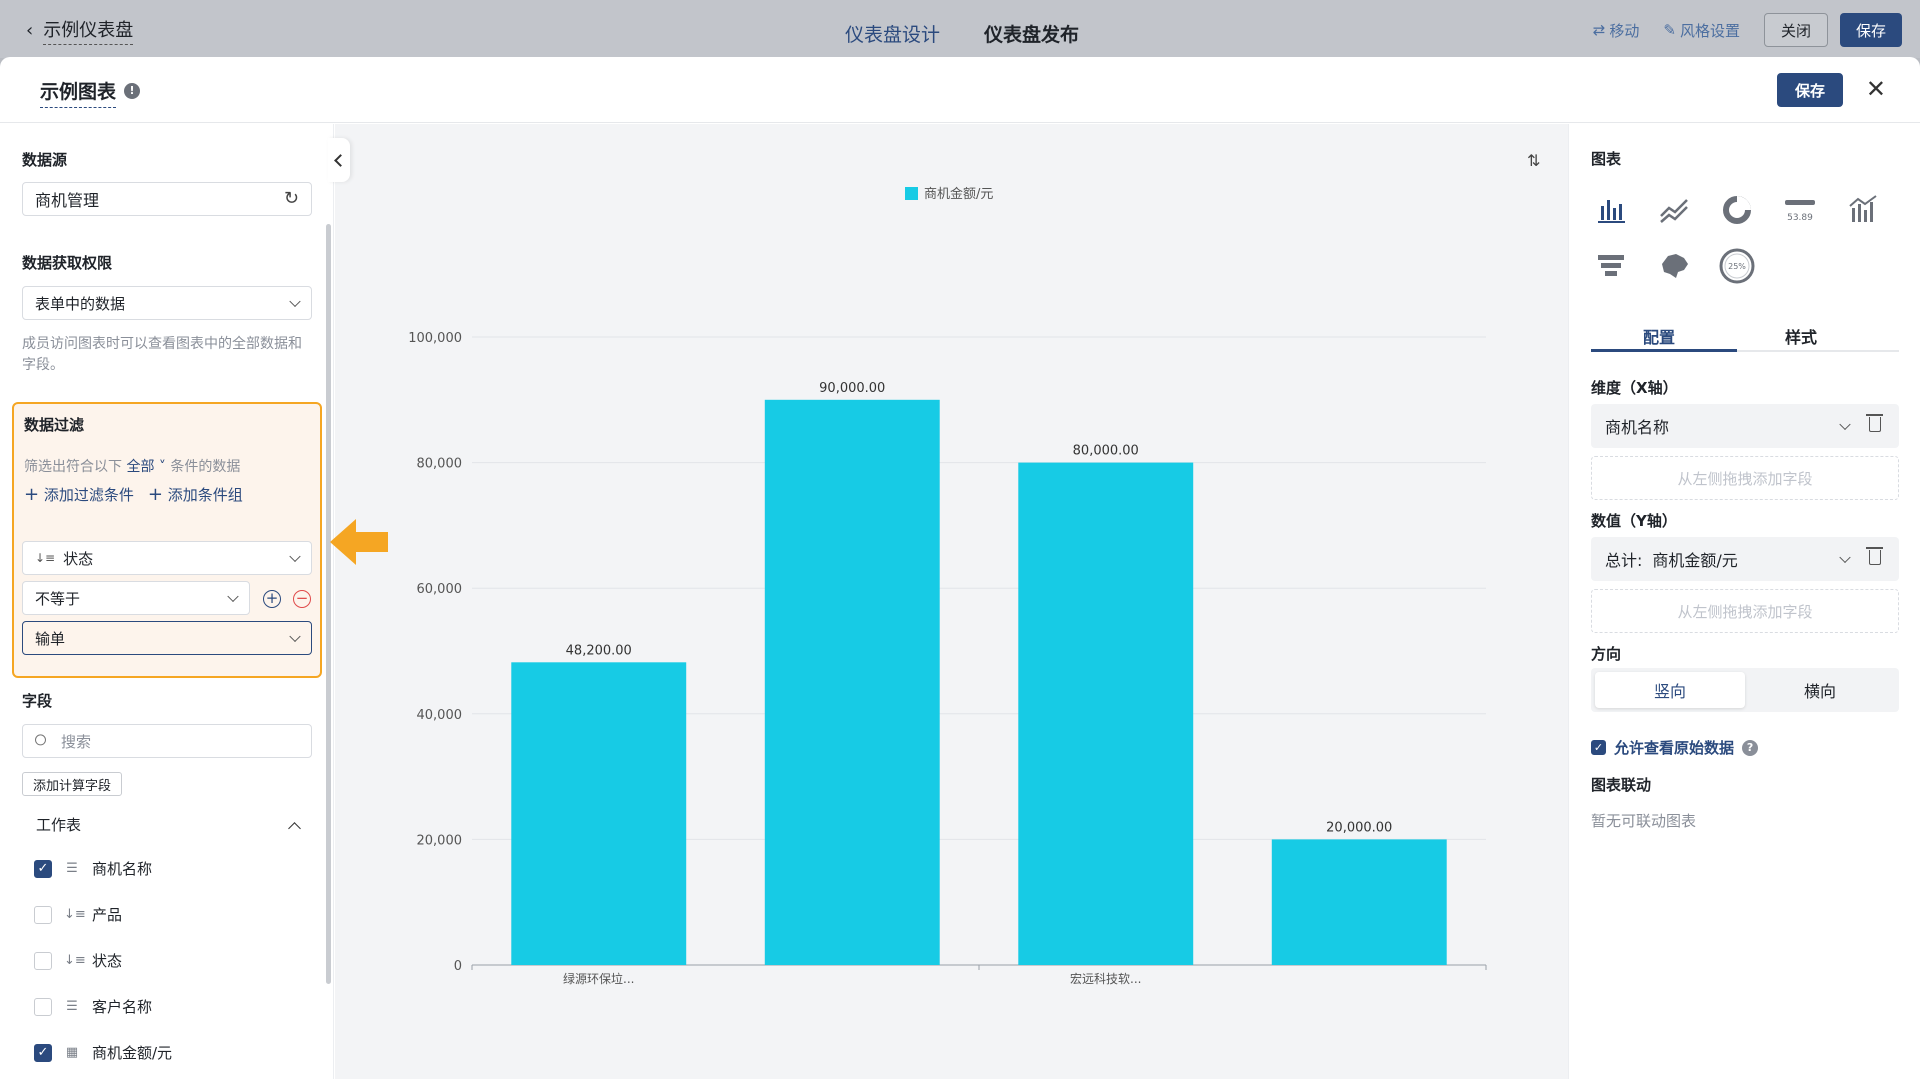 The height and width of the screenshot is (1079, 1920). Describe the element at coordinates (167, 558) in the screenshot. I see `filter-field-select: ↓≡ 状态` at that location.